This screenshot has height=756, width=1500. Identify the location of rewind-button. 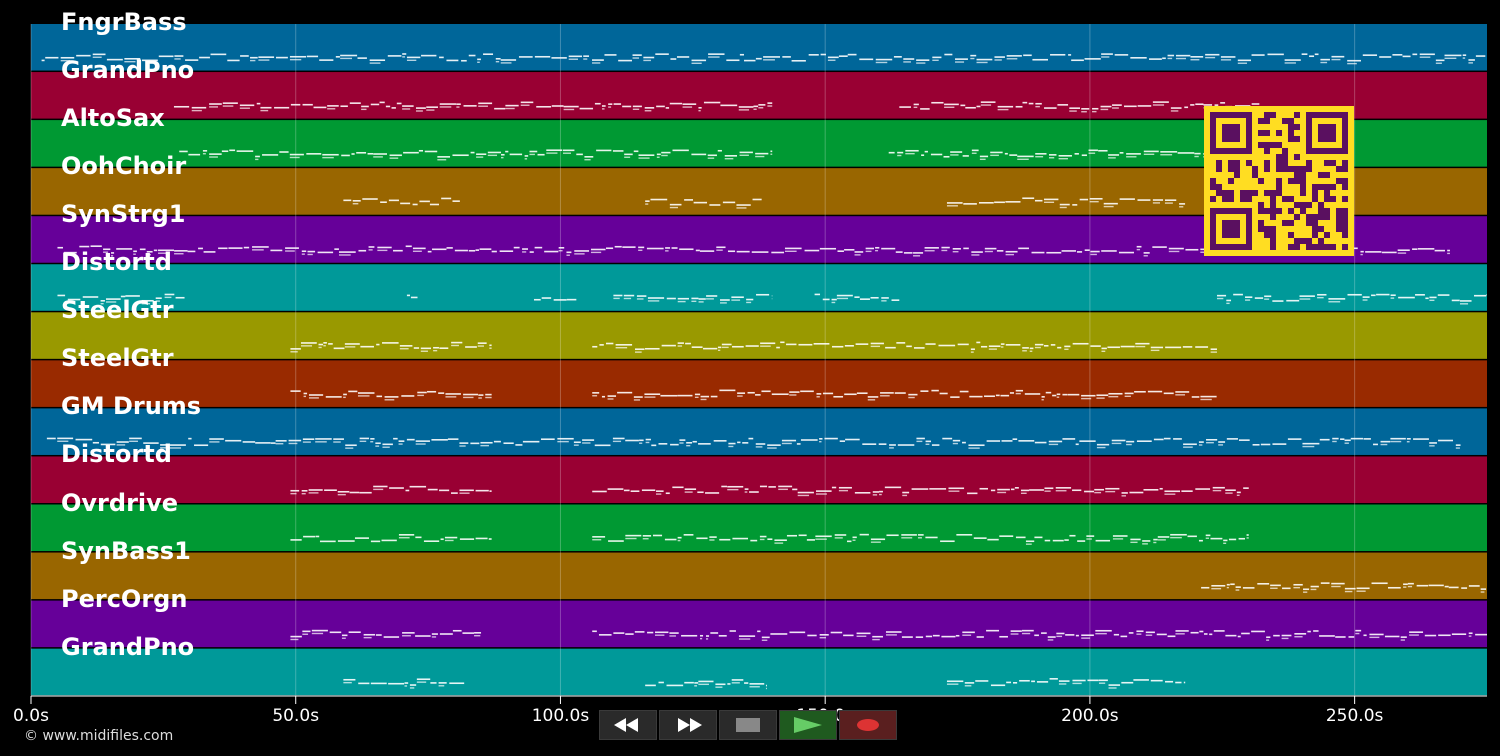
(628, 725).